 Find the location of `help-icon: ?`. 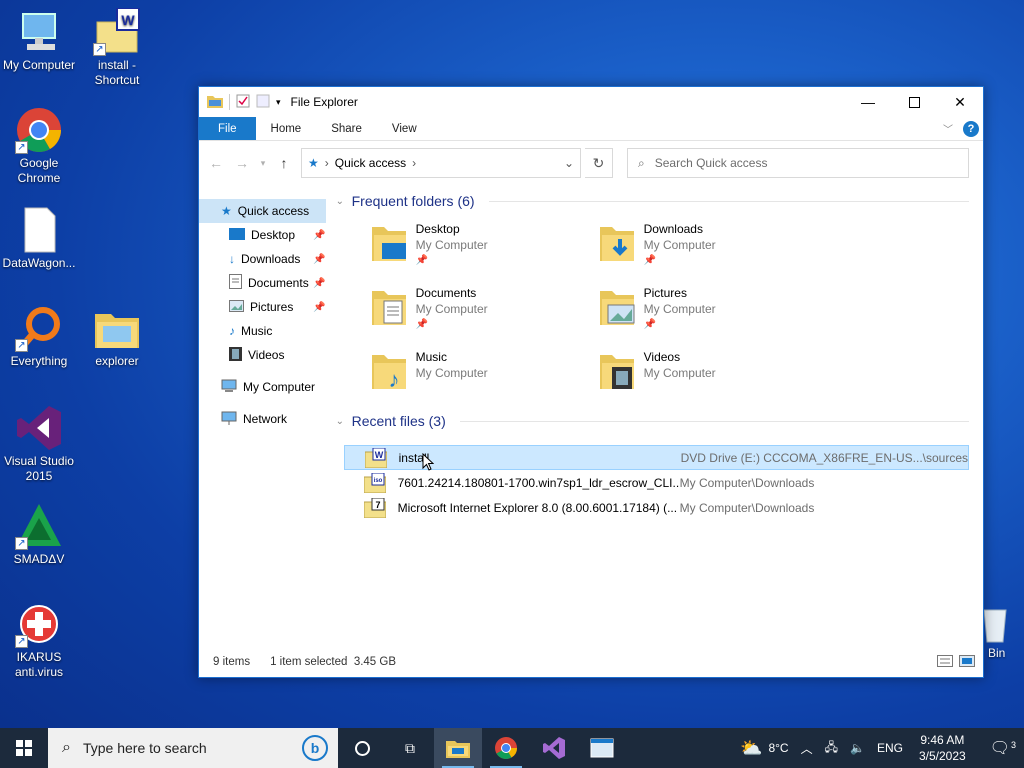

help-icon: ? is located at coordinates (971, 128).